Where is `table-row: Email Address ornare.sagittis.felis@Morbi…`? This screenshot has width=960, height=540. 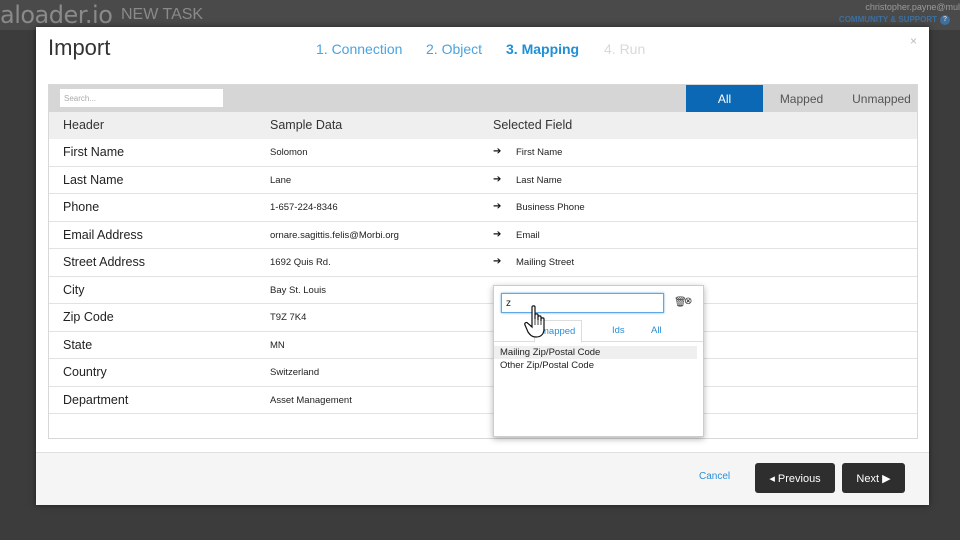
table-row: Email Address ornare.sagittis.felis@Morbi… is located at coordinates (483, 236).